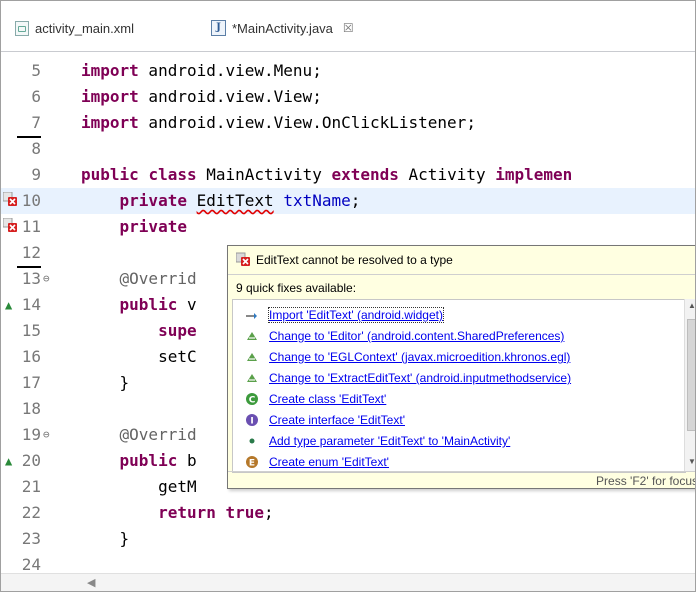 The height and width of the screenshot is (592, 696). What do you see at coordinates (354, 260) in the screenshot?
I see `error-message: EditText cannot be resolved to a type` at bounding box center [354, 260].